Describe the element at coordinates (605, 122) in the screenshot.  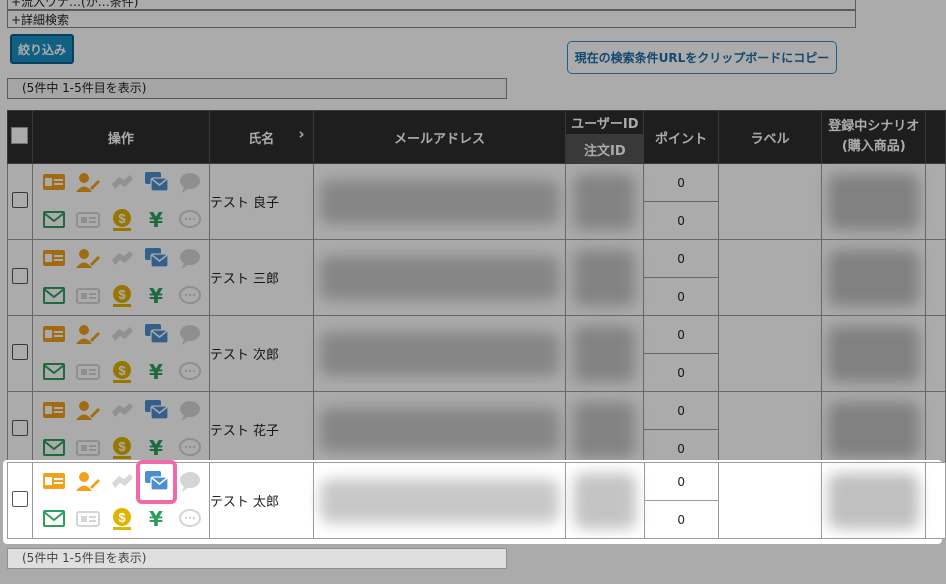
I see `user-id-header: ユーザーID` at that location.